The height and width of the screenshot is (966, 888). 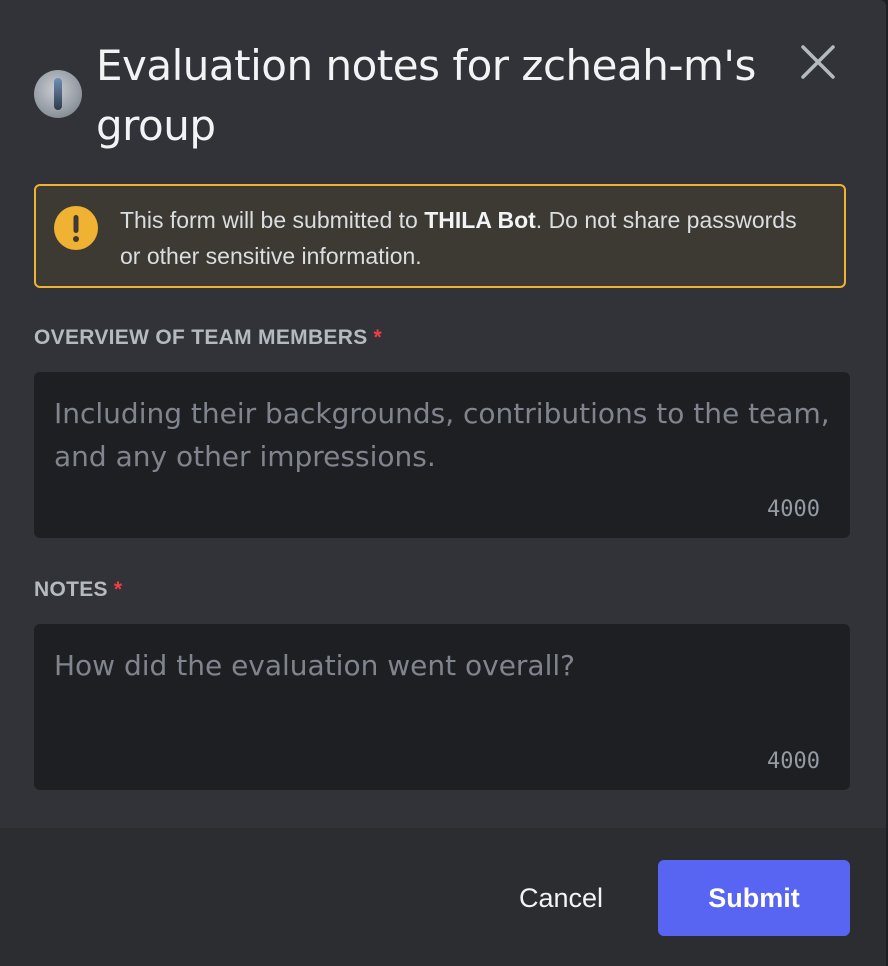 What do you see at coordinates (818, 62) in the screenshot?
I see `close-icon` at bounding box center [818, 62].